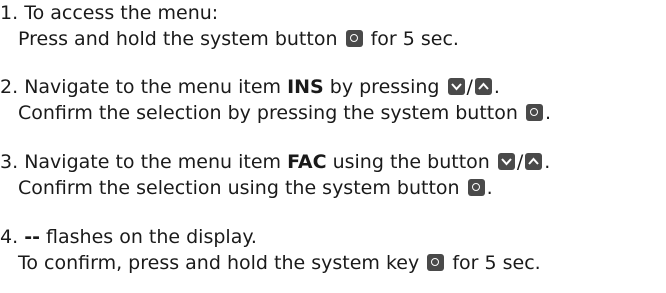 The height and width of the screenshot is (293, 666). What do you see at coordinates (32, 237) in the screenshot?
I see `display-indicator: --` at bounding box center [32, 237].